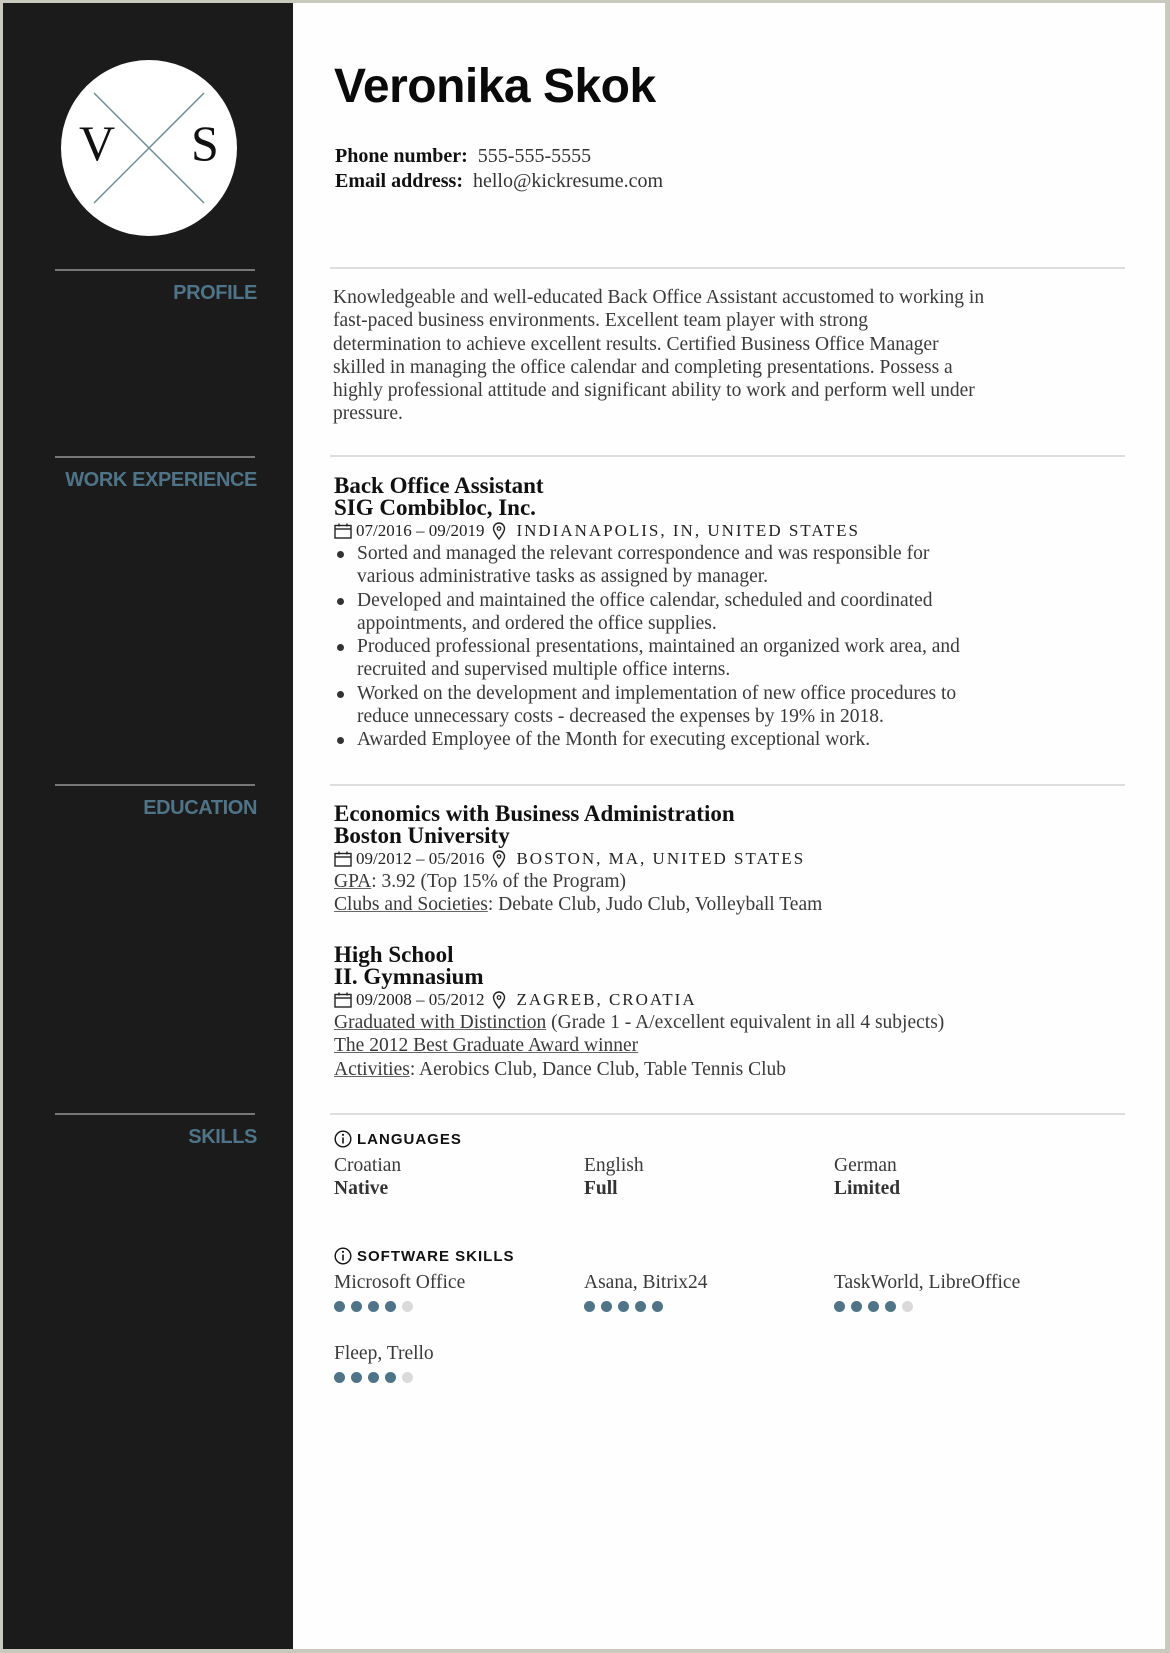 This screenshot has height=1653, width=1170. I want to click on phone-value: 555-555-5555, so click(534, 156).